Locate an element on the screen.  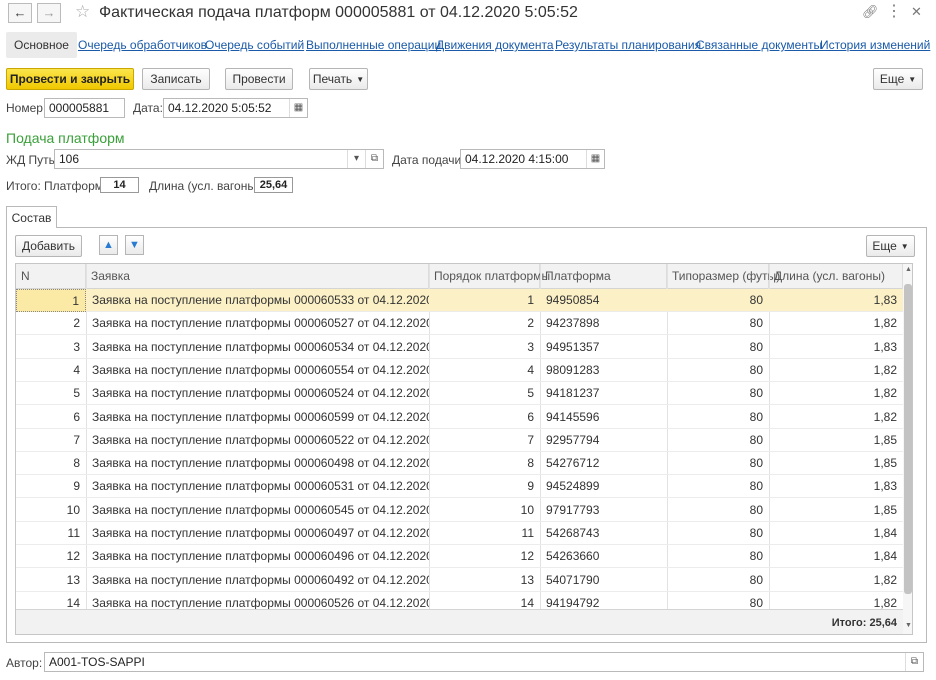
post-and-close-button: Провести и закрыть is located at coordinates (70, 79).